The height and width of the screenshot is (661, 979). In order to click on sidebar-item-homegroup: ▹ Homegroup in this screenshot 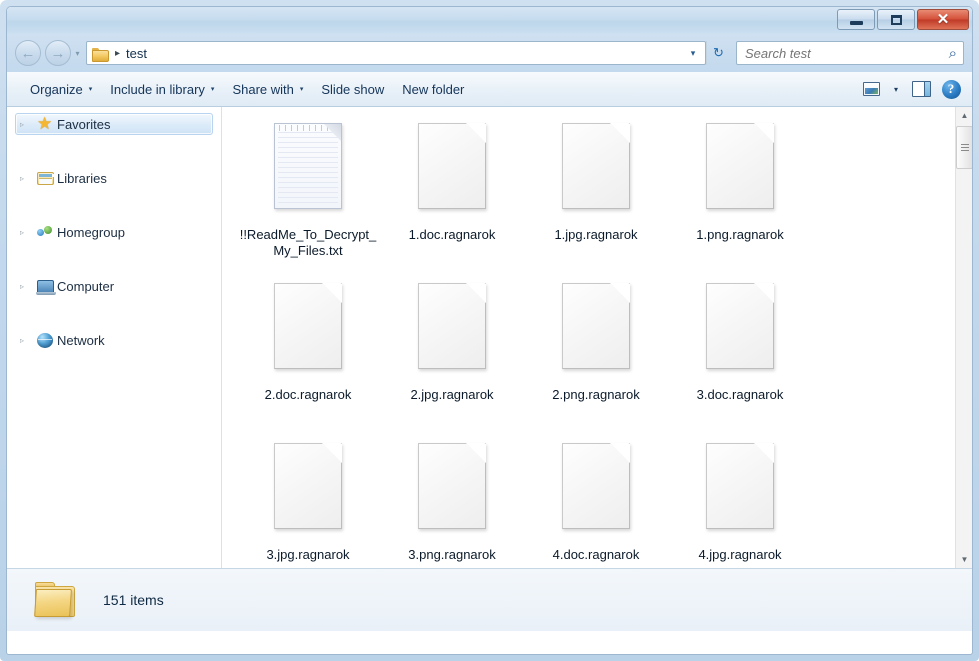, I will do `click(114, 232)`.